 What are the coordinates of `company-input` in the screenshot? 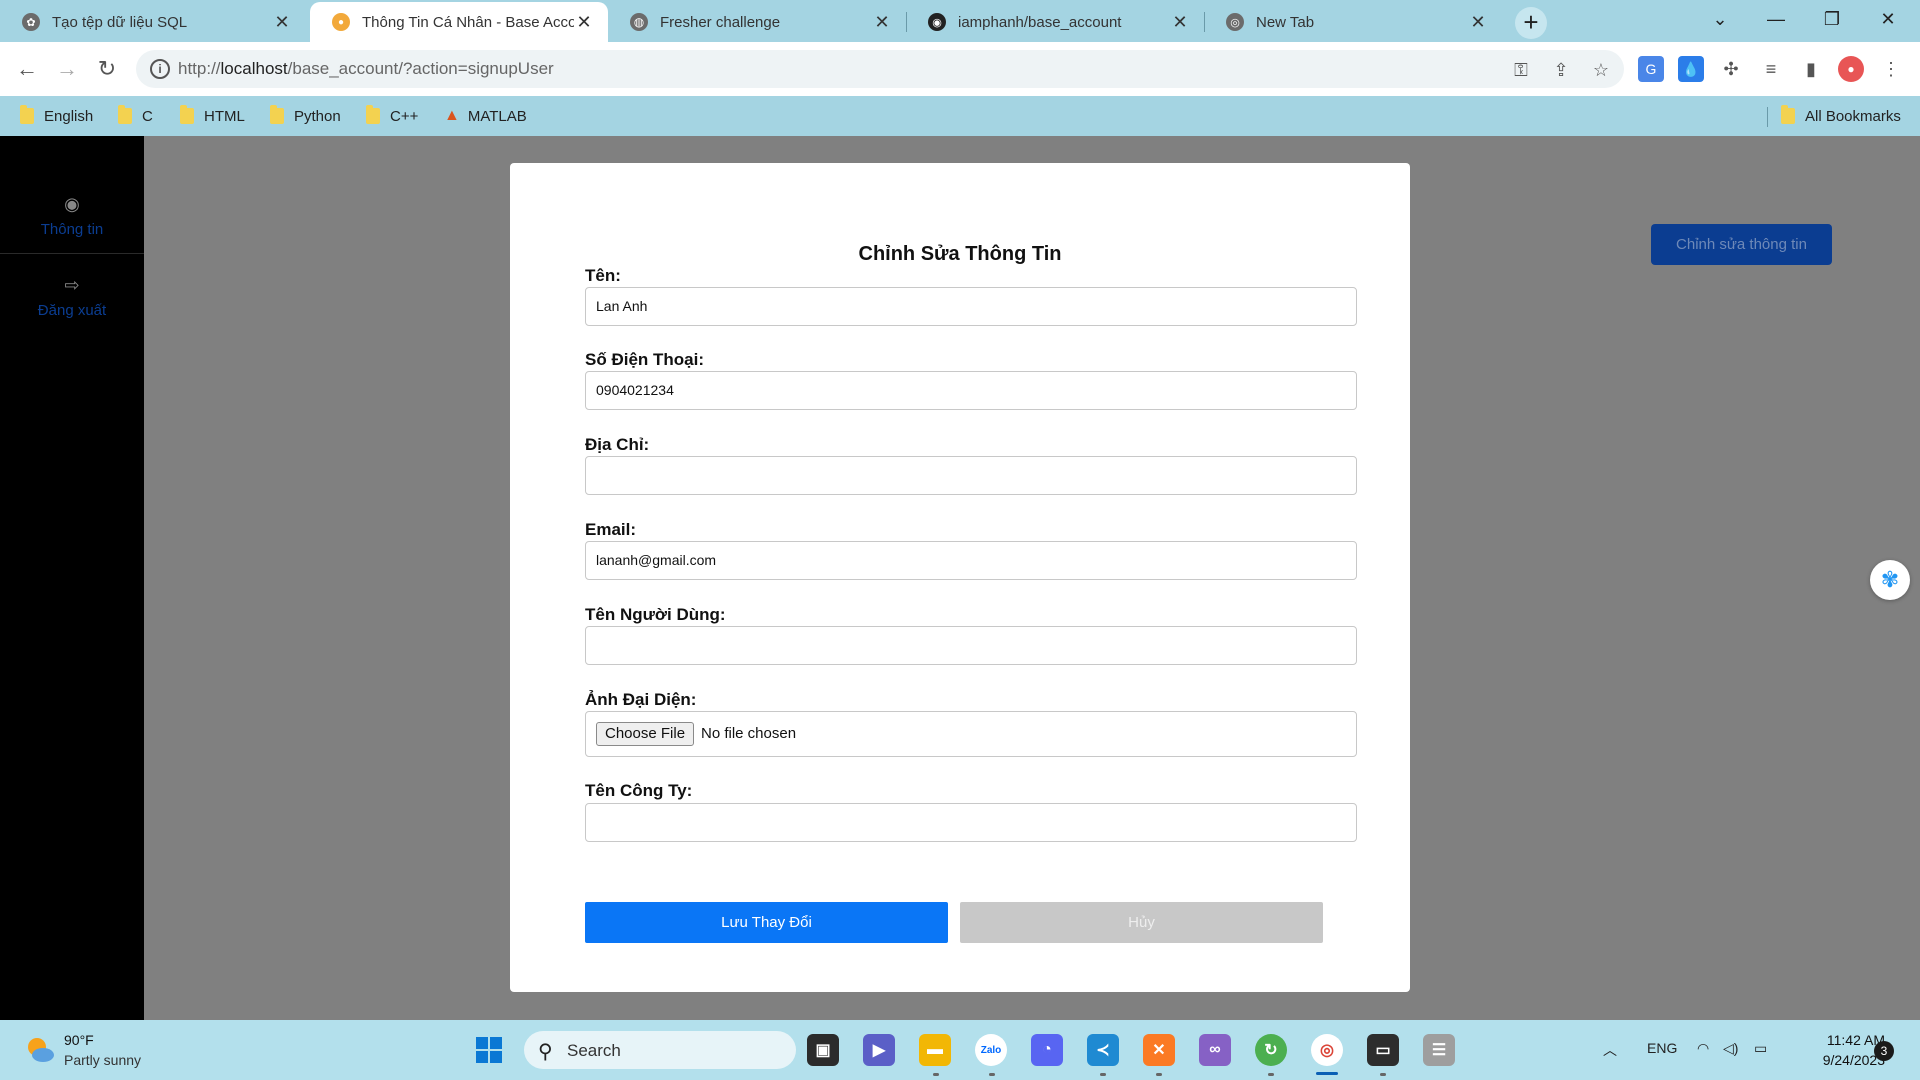 It's located at (971, 822).